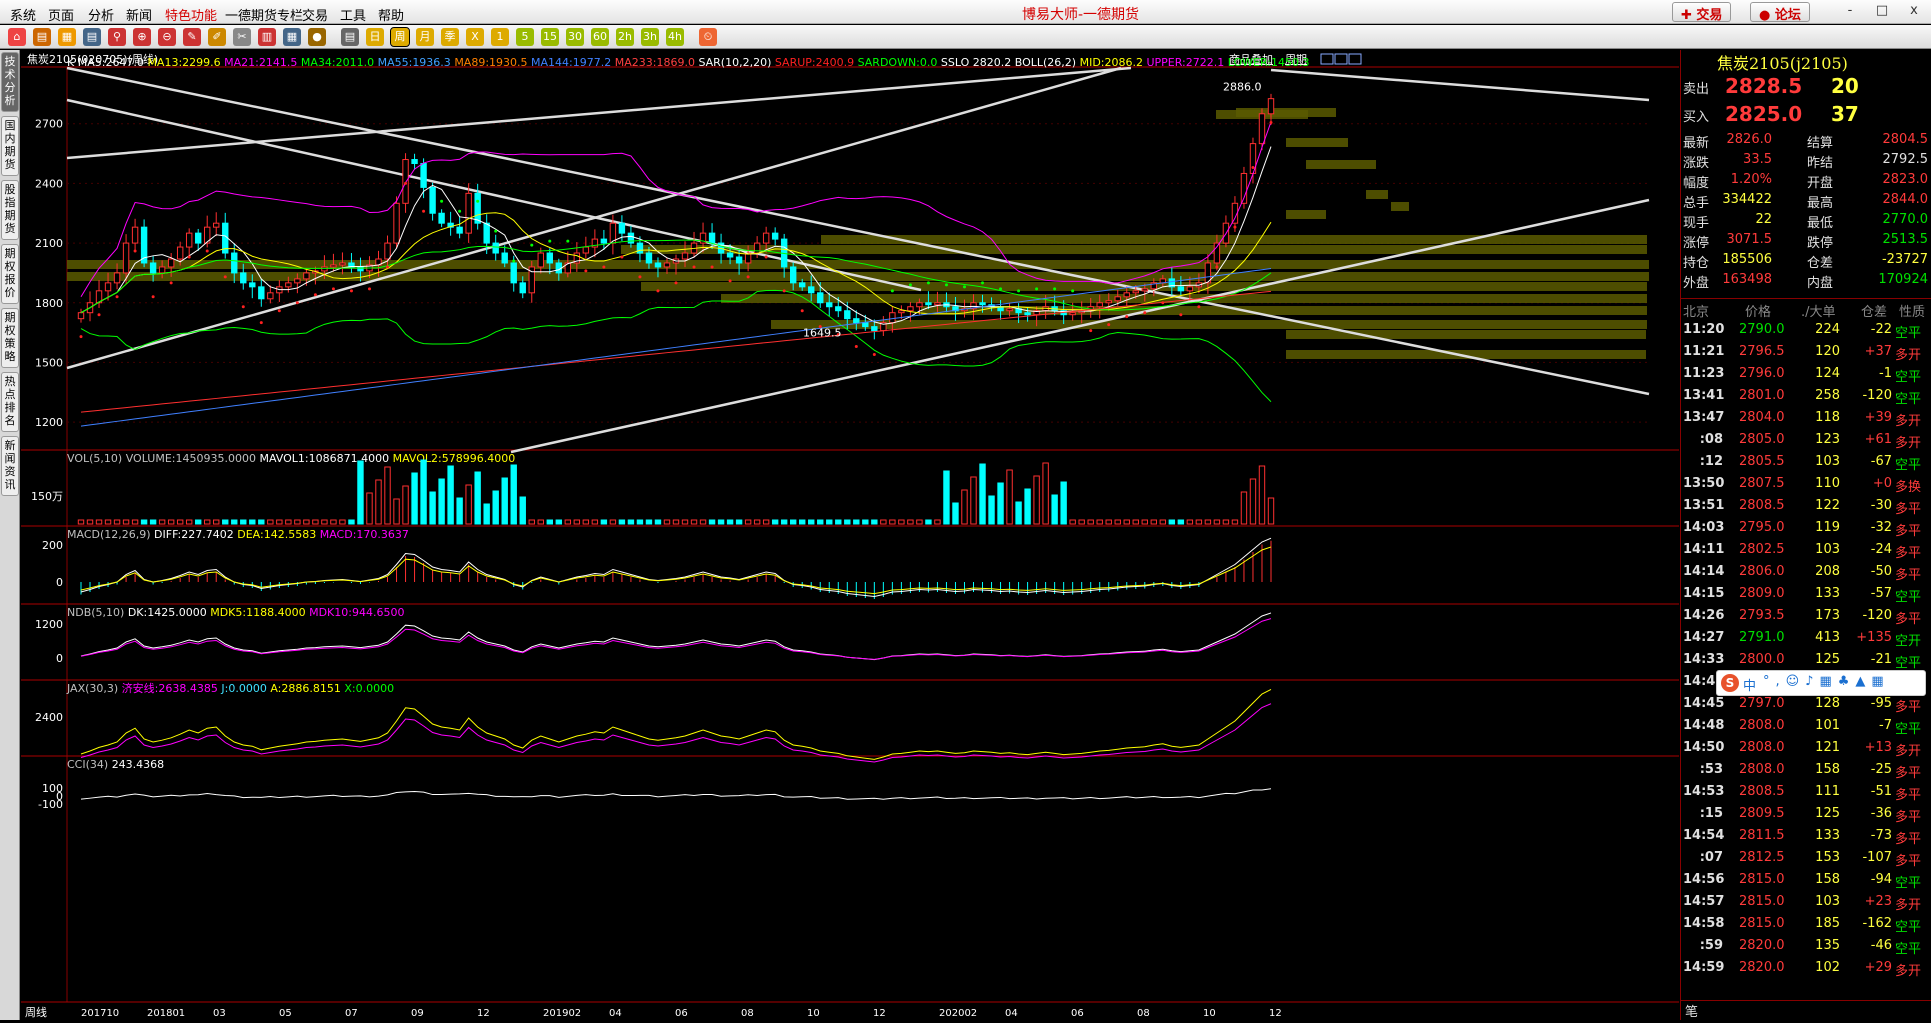 This screenshot has height=1023, width=1931. Describe the element at coordinates (10, 274) in the screenshot. I see `left-tab-3: 期权报价` at that location.